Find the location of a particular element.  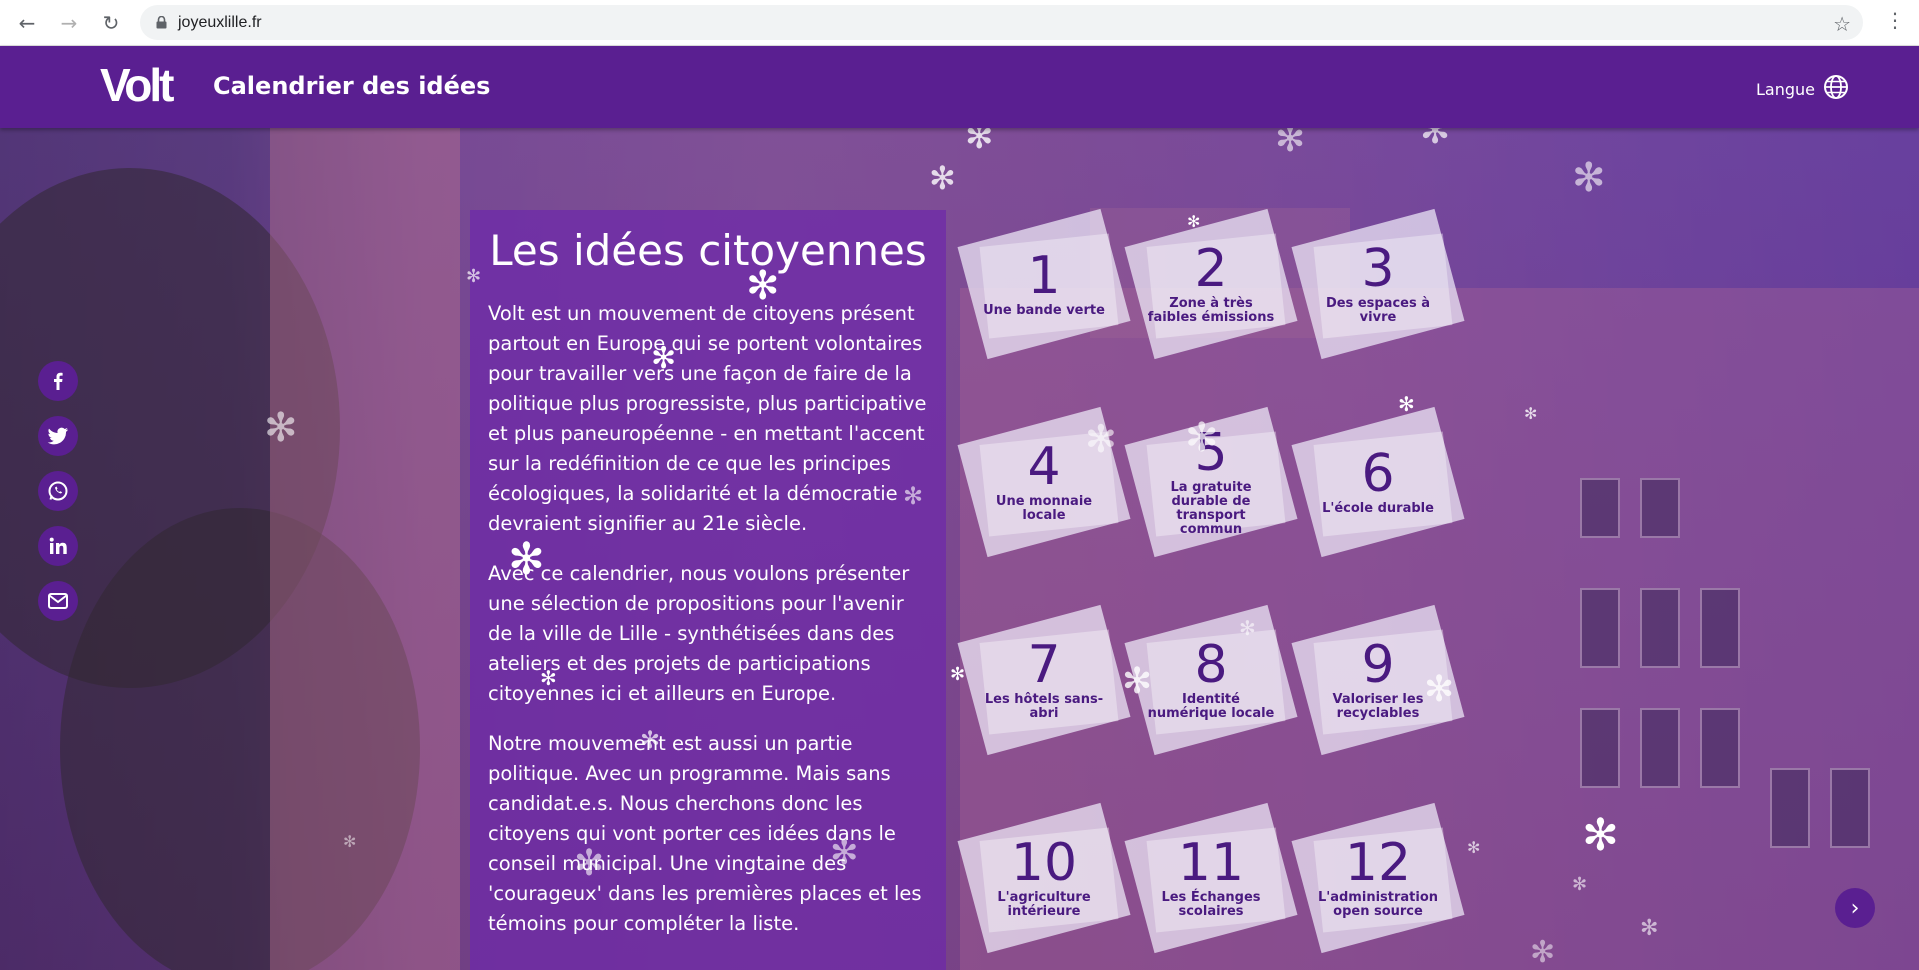

site-header: Volt Calendrier des idées Langue is located at coordinates (959, 87).